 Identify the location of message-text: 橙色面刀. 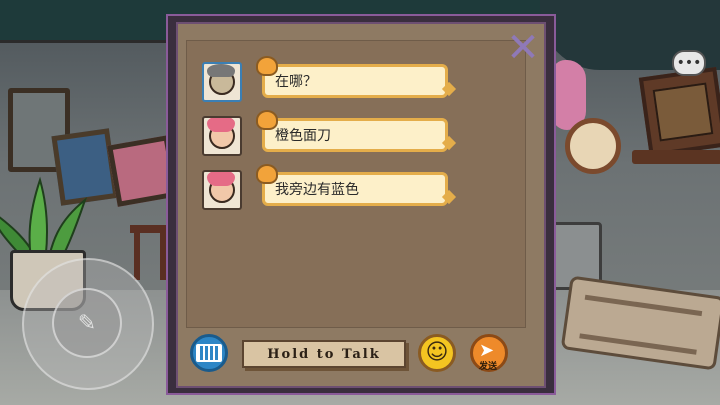
(303, 136).